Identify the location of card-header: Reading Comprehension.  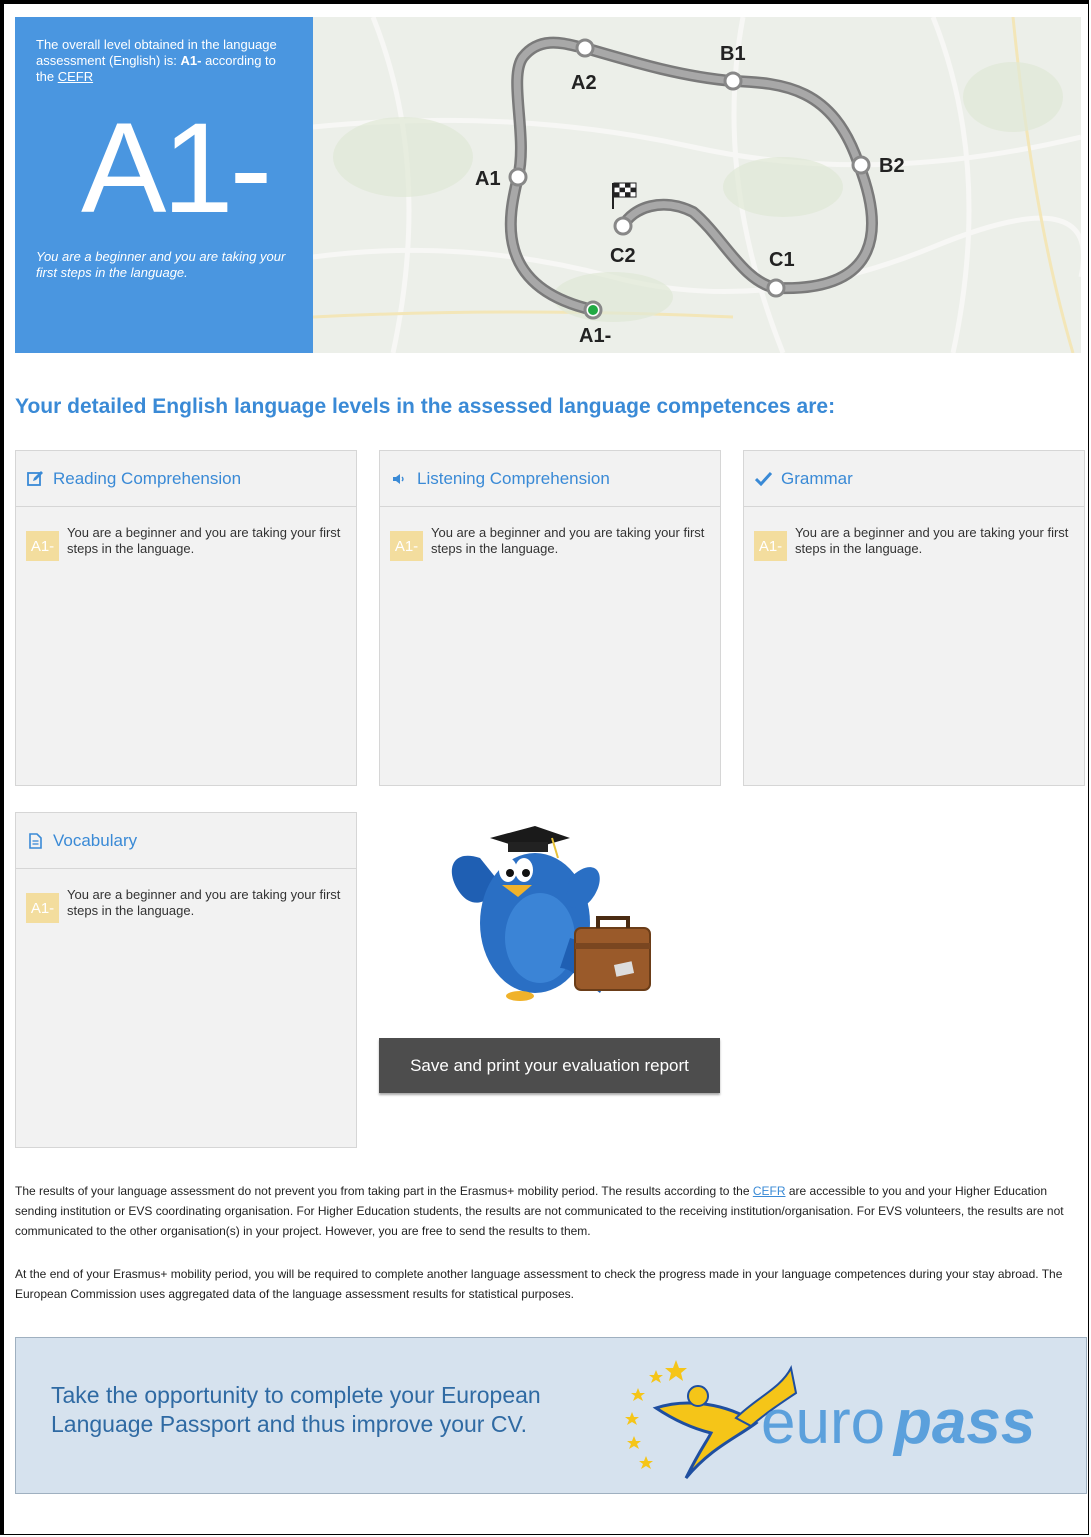
(186, 479).